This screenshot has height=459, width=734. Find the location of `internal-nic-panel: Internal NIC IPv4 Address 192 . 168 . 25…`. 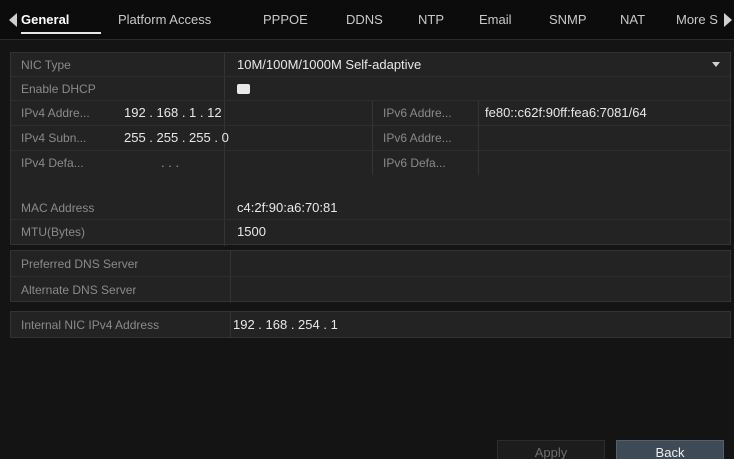

internal-nic-panel: Internal NIC IPv4 Address 192 . 168 . 25… is located at coordinates (370, 324).